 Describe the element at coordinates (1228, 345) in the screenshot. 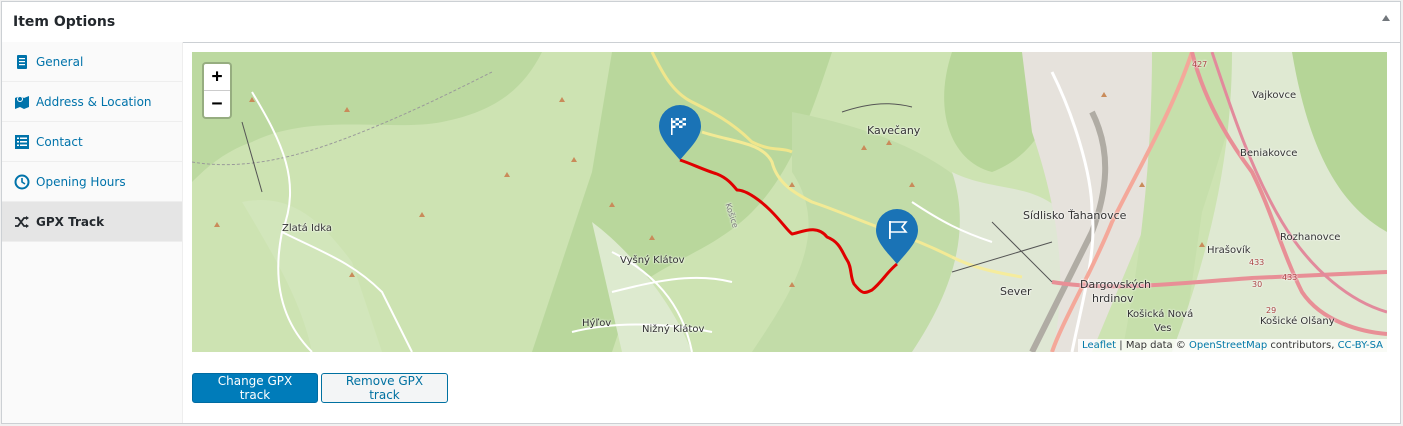

I see `osm-link: OpenStreetMap` at that location.